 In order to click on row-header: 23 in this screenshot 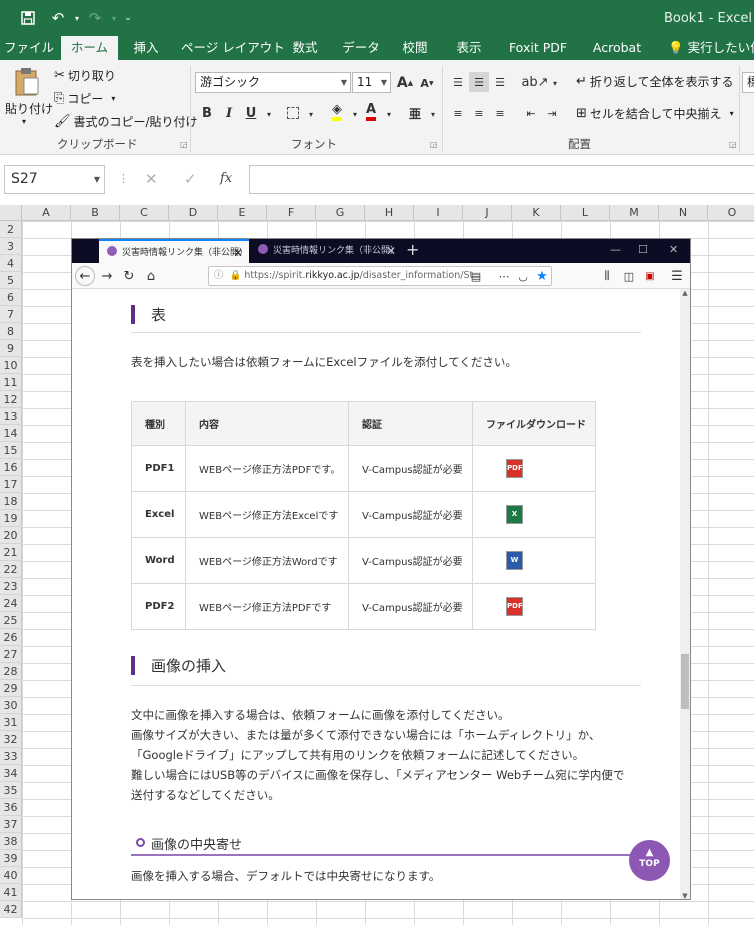, I will do `click(11, 586)`.